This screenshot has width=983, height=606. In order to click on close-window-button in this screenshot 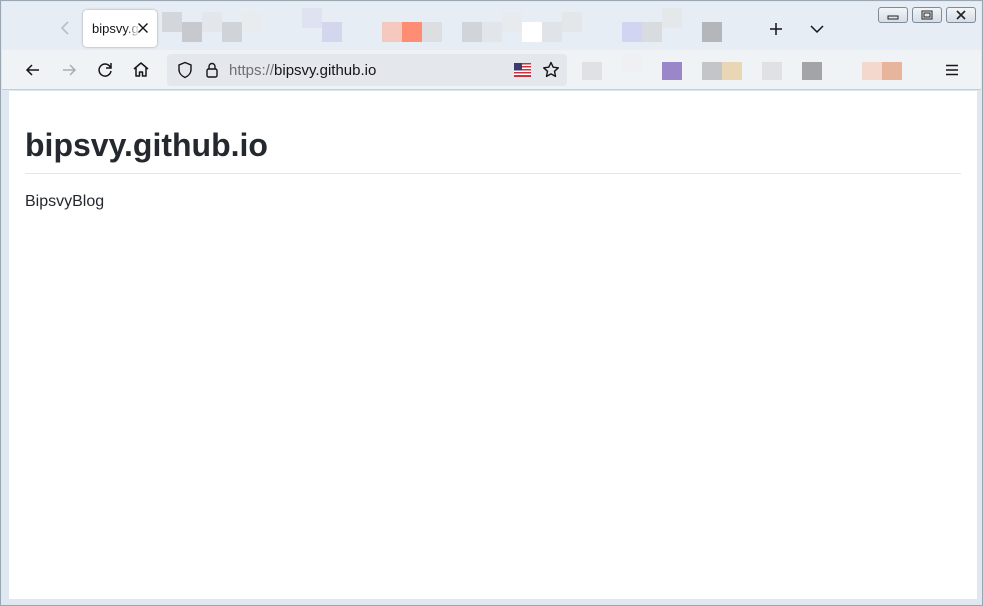, I will do `click(961, 15)`.